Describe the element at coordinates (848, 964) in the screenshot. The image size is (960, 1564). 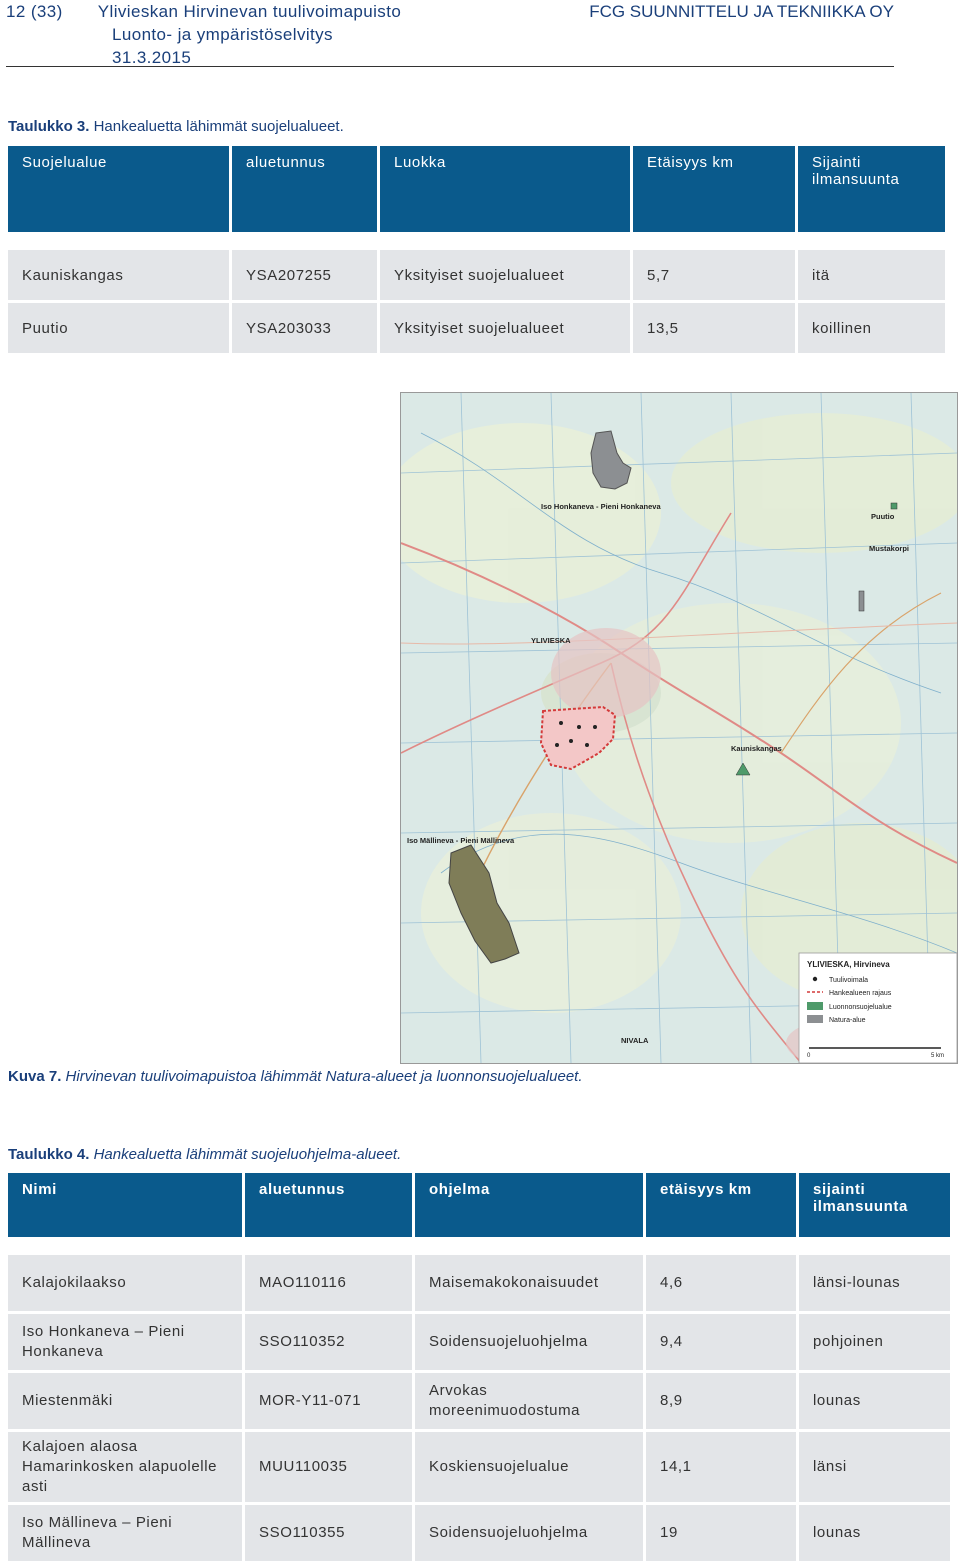
I see `legend-title: YLIVIESKA, Hirvineva` at that location.